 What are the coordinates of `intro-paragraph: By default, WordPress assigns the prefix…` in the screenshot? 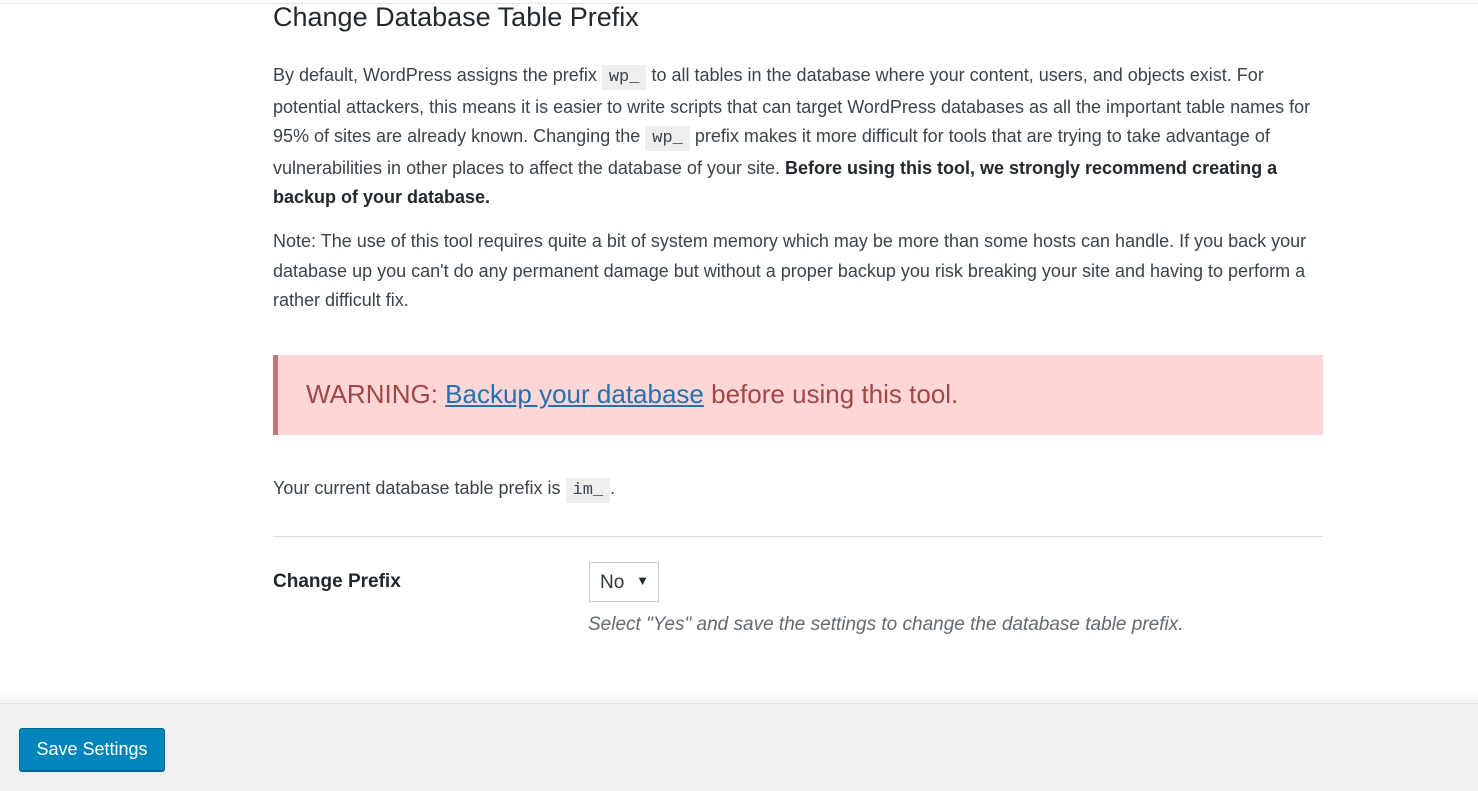 It's located at (798, 137).